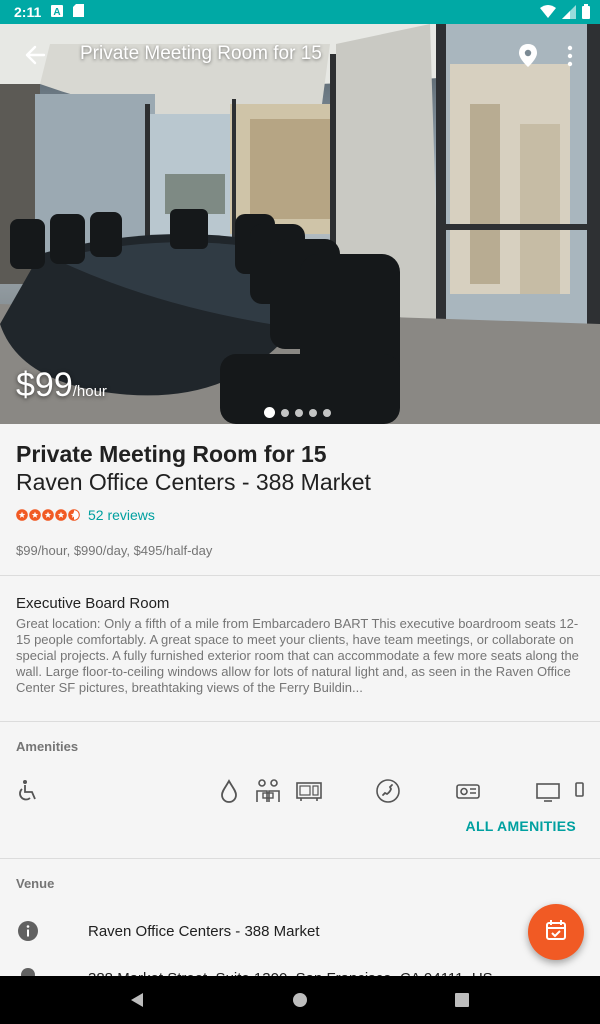 The width and height of the screenshot is (600, 1024). I want to click on venue-title: Raven Office Centers - 388 Market, so click(193, 482).